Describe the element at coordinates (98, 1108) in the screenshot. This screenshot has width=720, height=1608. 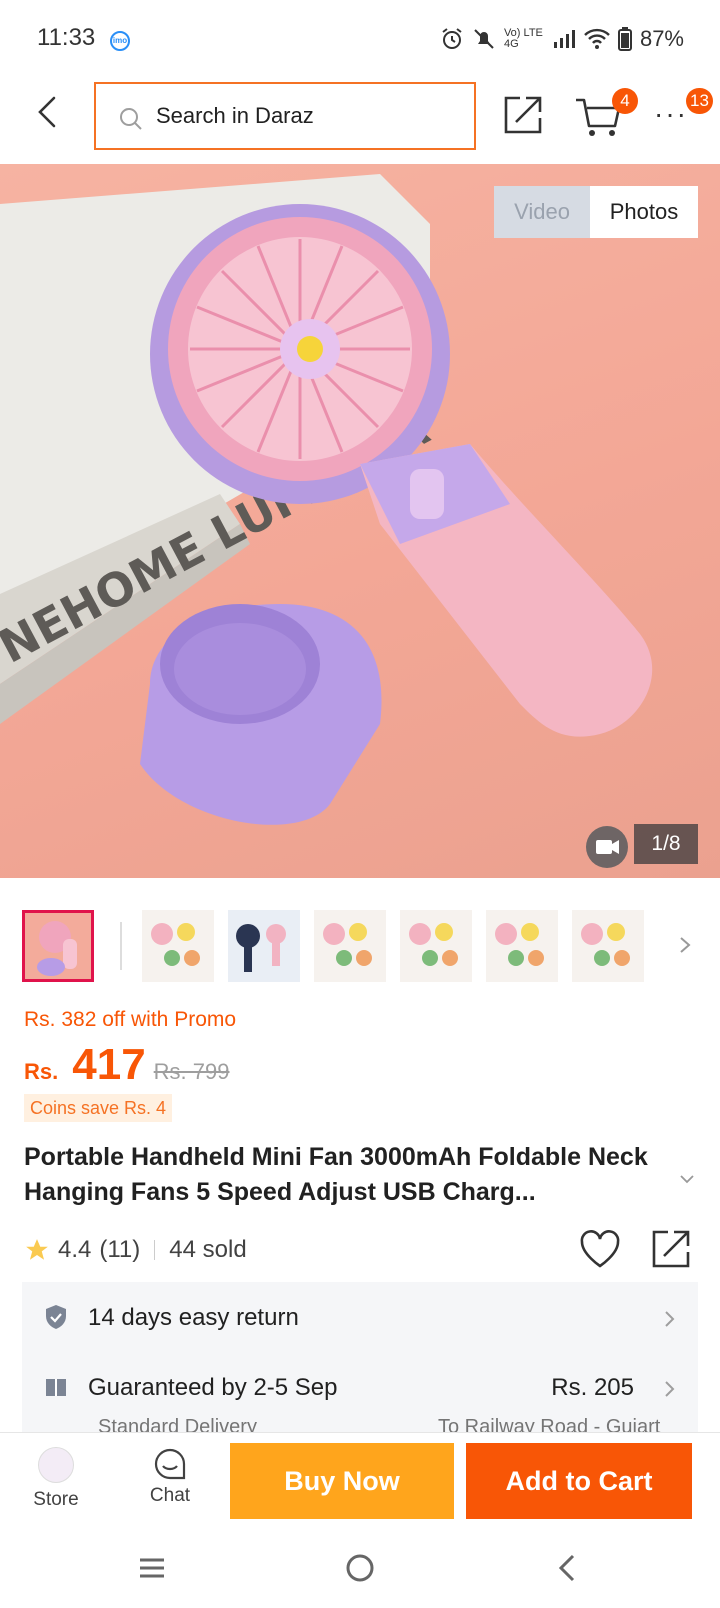
I see `coins-badge: Coins save Rs. 4` at that location.